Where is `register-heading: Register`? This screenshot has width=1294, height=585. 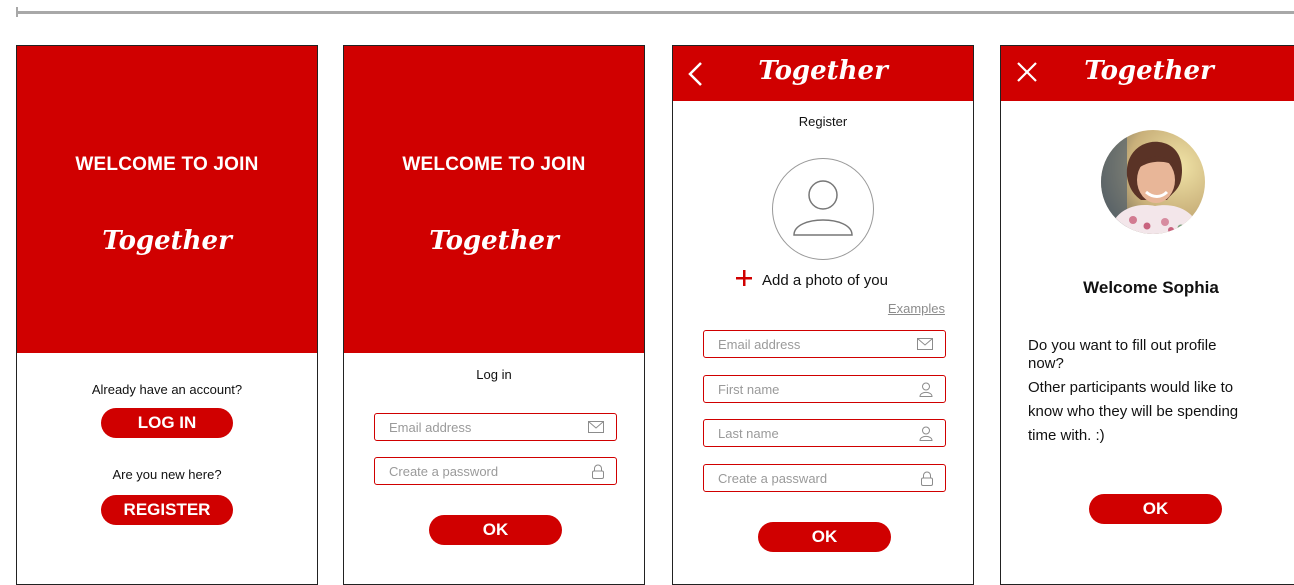 register-heading: Register is located at coordinates (823, 121).